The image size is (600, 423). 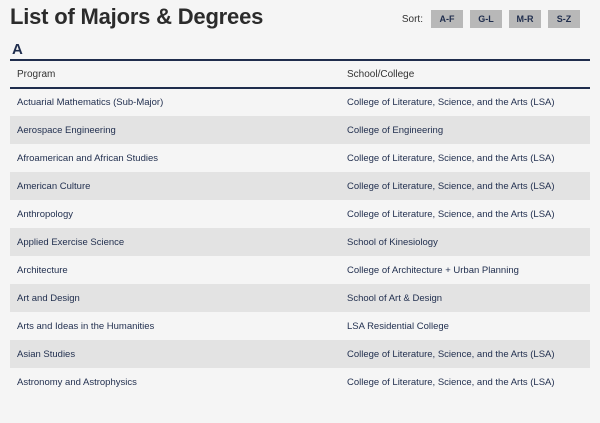 What do you see at coordinates (70, 242) in the screenshot?
I see `program-link: Applied Exercise Science` at bounding box center [70, 242].